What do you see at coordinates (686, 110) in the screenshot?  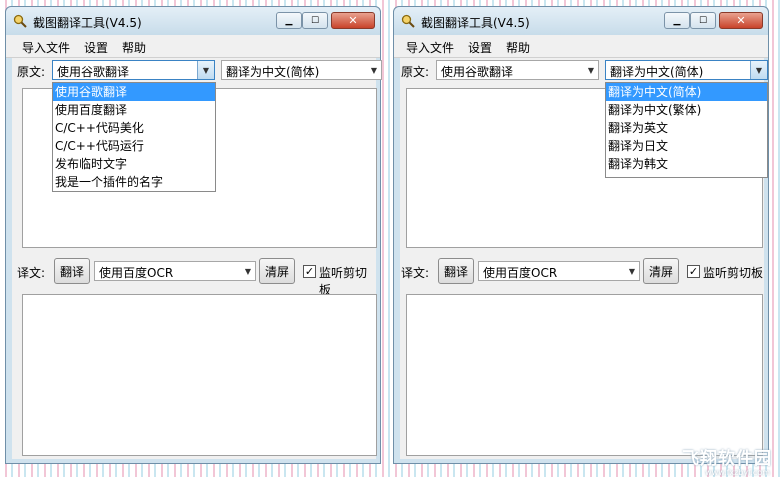 I see `dropdown-option: 翻译为中文(繁体)` at bounding box center [686, 110].